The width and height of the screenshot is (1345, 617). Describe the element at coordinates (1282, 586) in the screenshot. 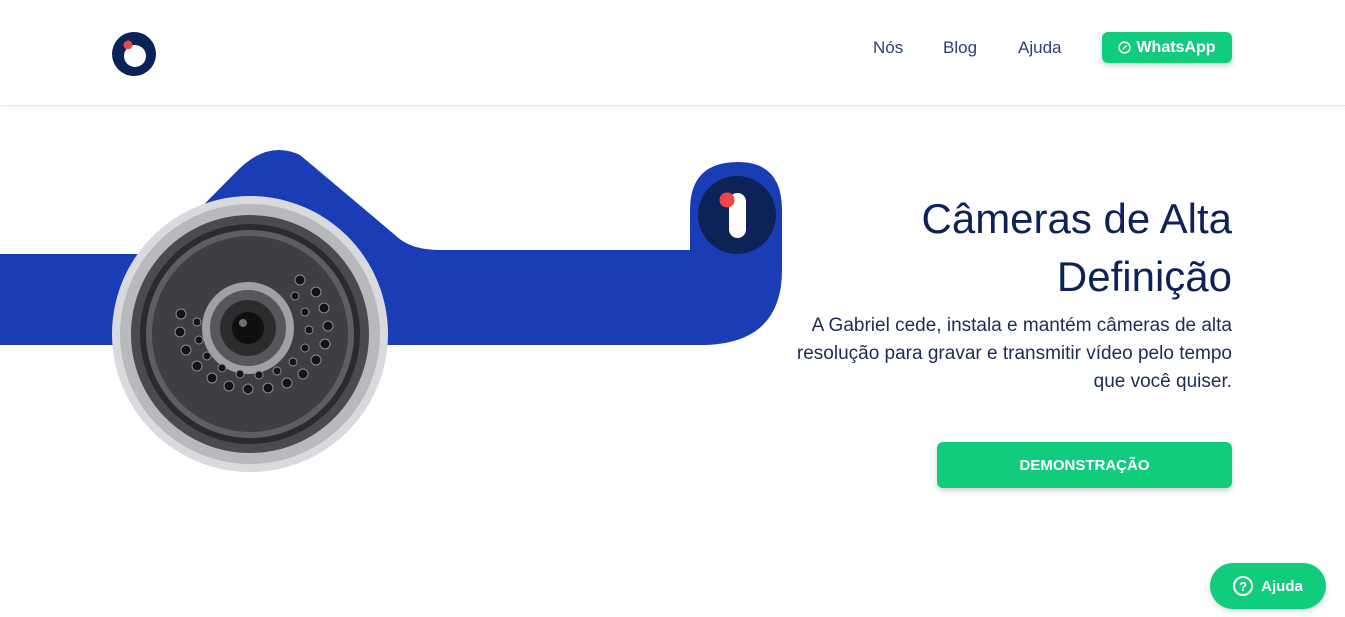

I see `help-label: Ajuda` at that location.